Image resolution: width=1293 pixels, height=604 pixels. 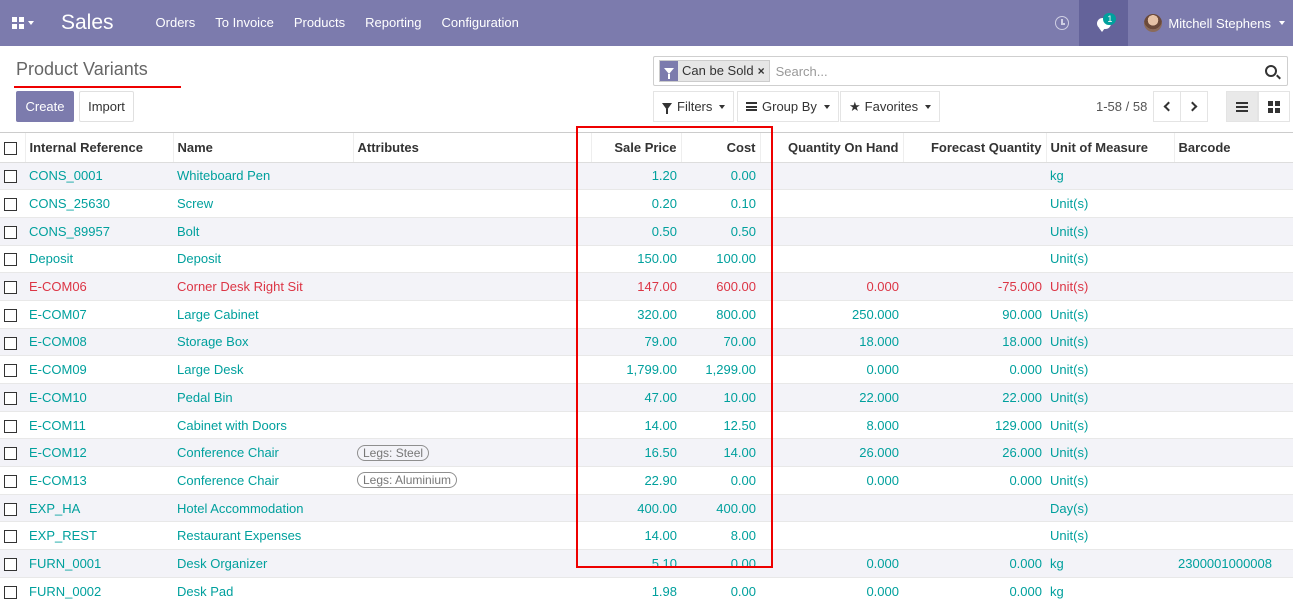 What do you see at coordinates (1271, 71) in the screenshot?
I see `search-icon` at bounding box center [1271, 71].